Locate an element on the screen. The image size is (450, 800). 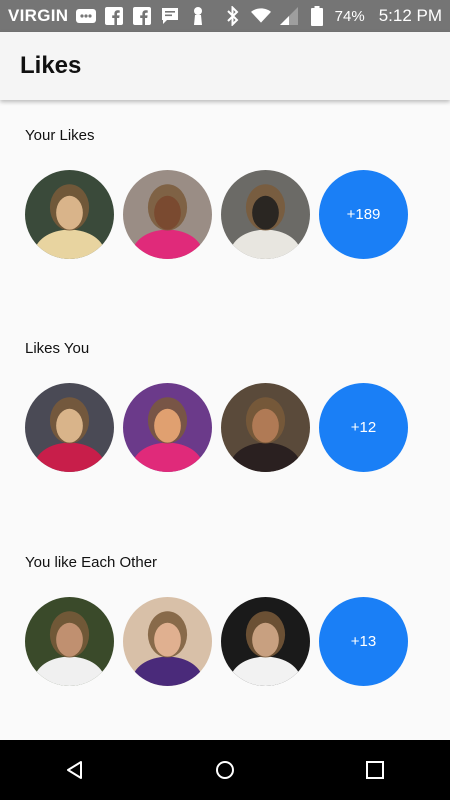
message-icon is located at coordinates (86, 16).